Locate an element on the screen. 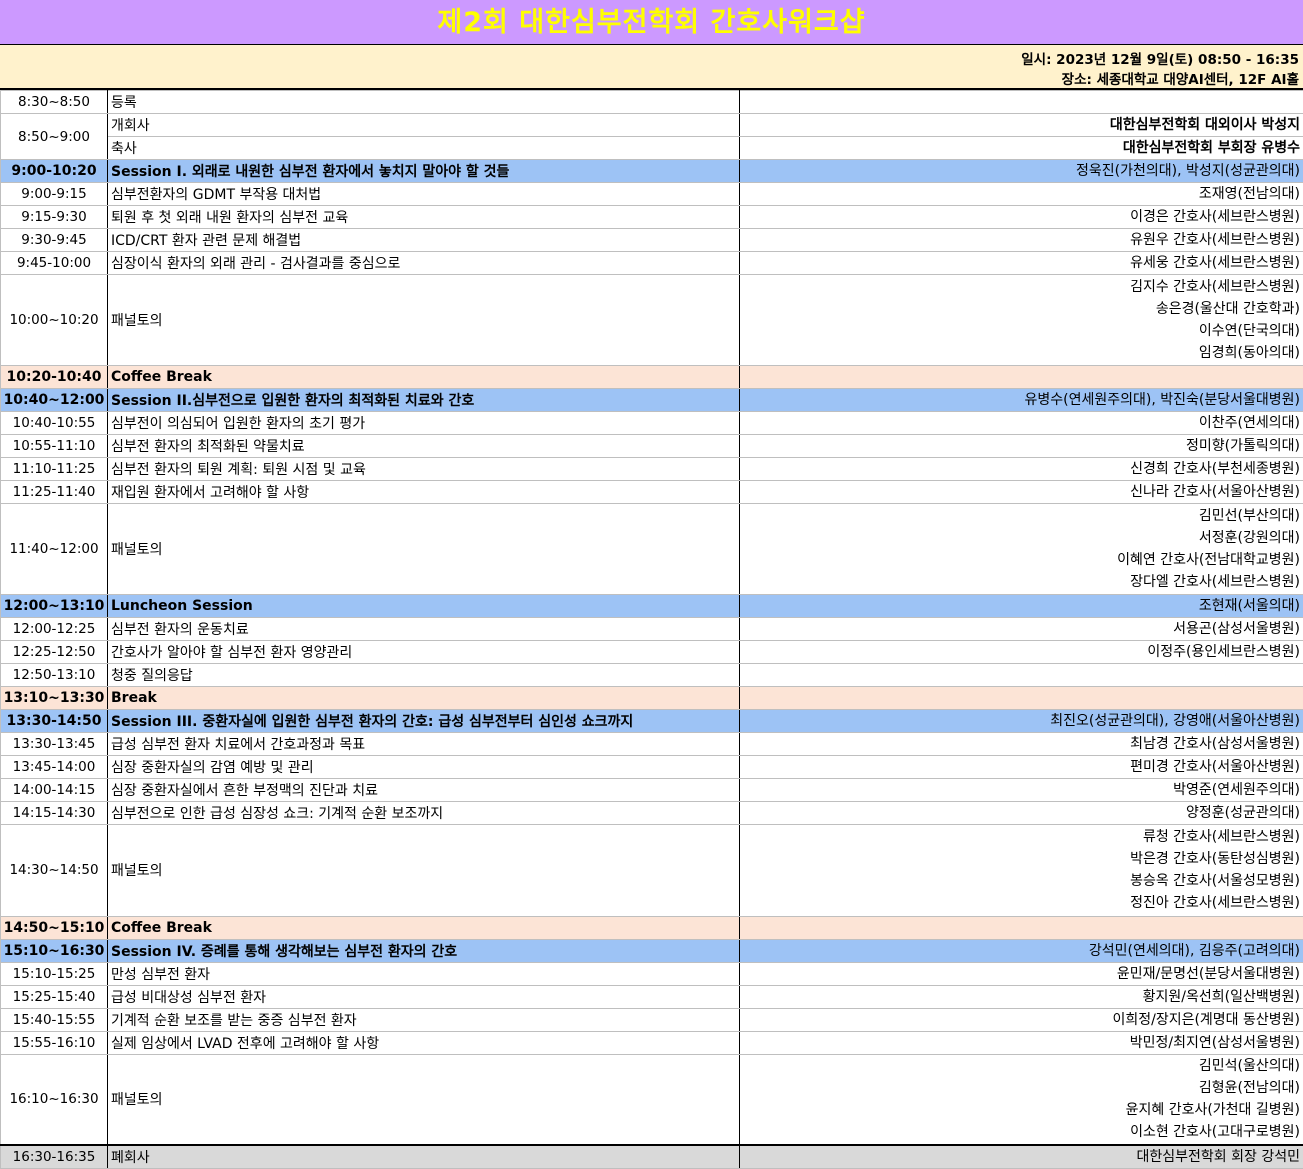 The image size is (1303, 1169). speaker-name: 장다엘 간호사(세브란스병원) is located at coordinates (1021, 582).